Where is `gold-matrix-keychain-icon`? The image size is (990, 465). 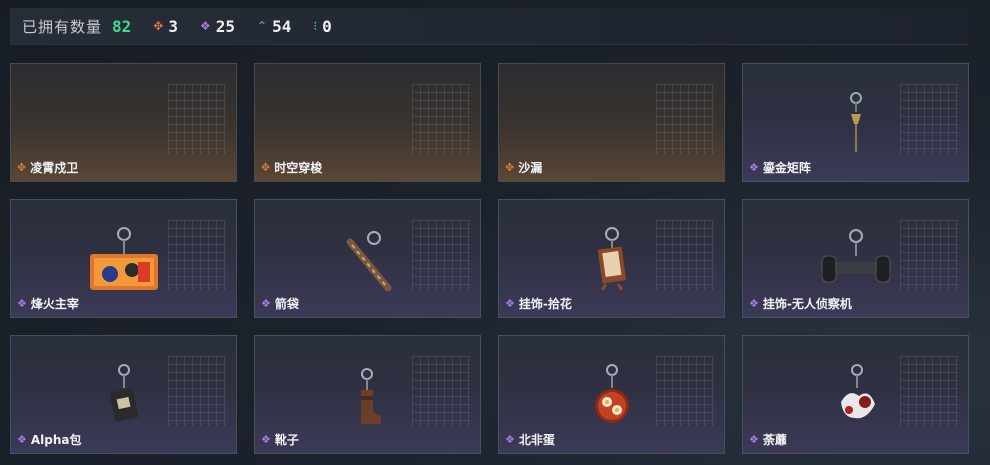
gold-matrix-keychain-icon is located at coordinates (855, 122).